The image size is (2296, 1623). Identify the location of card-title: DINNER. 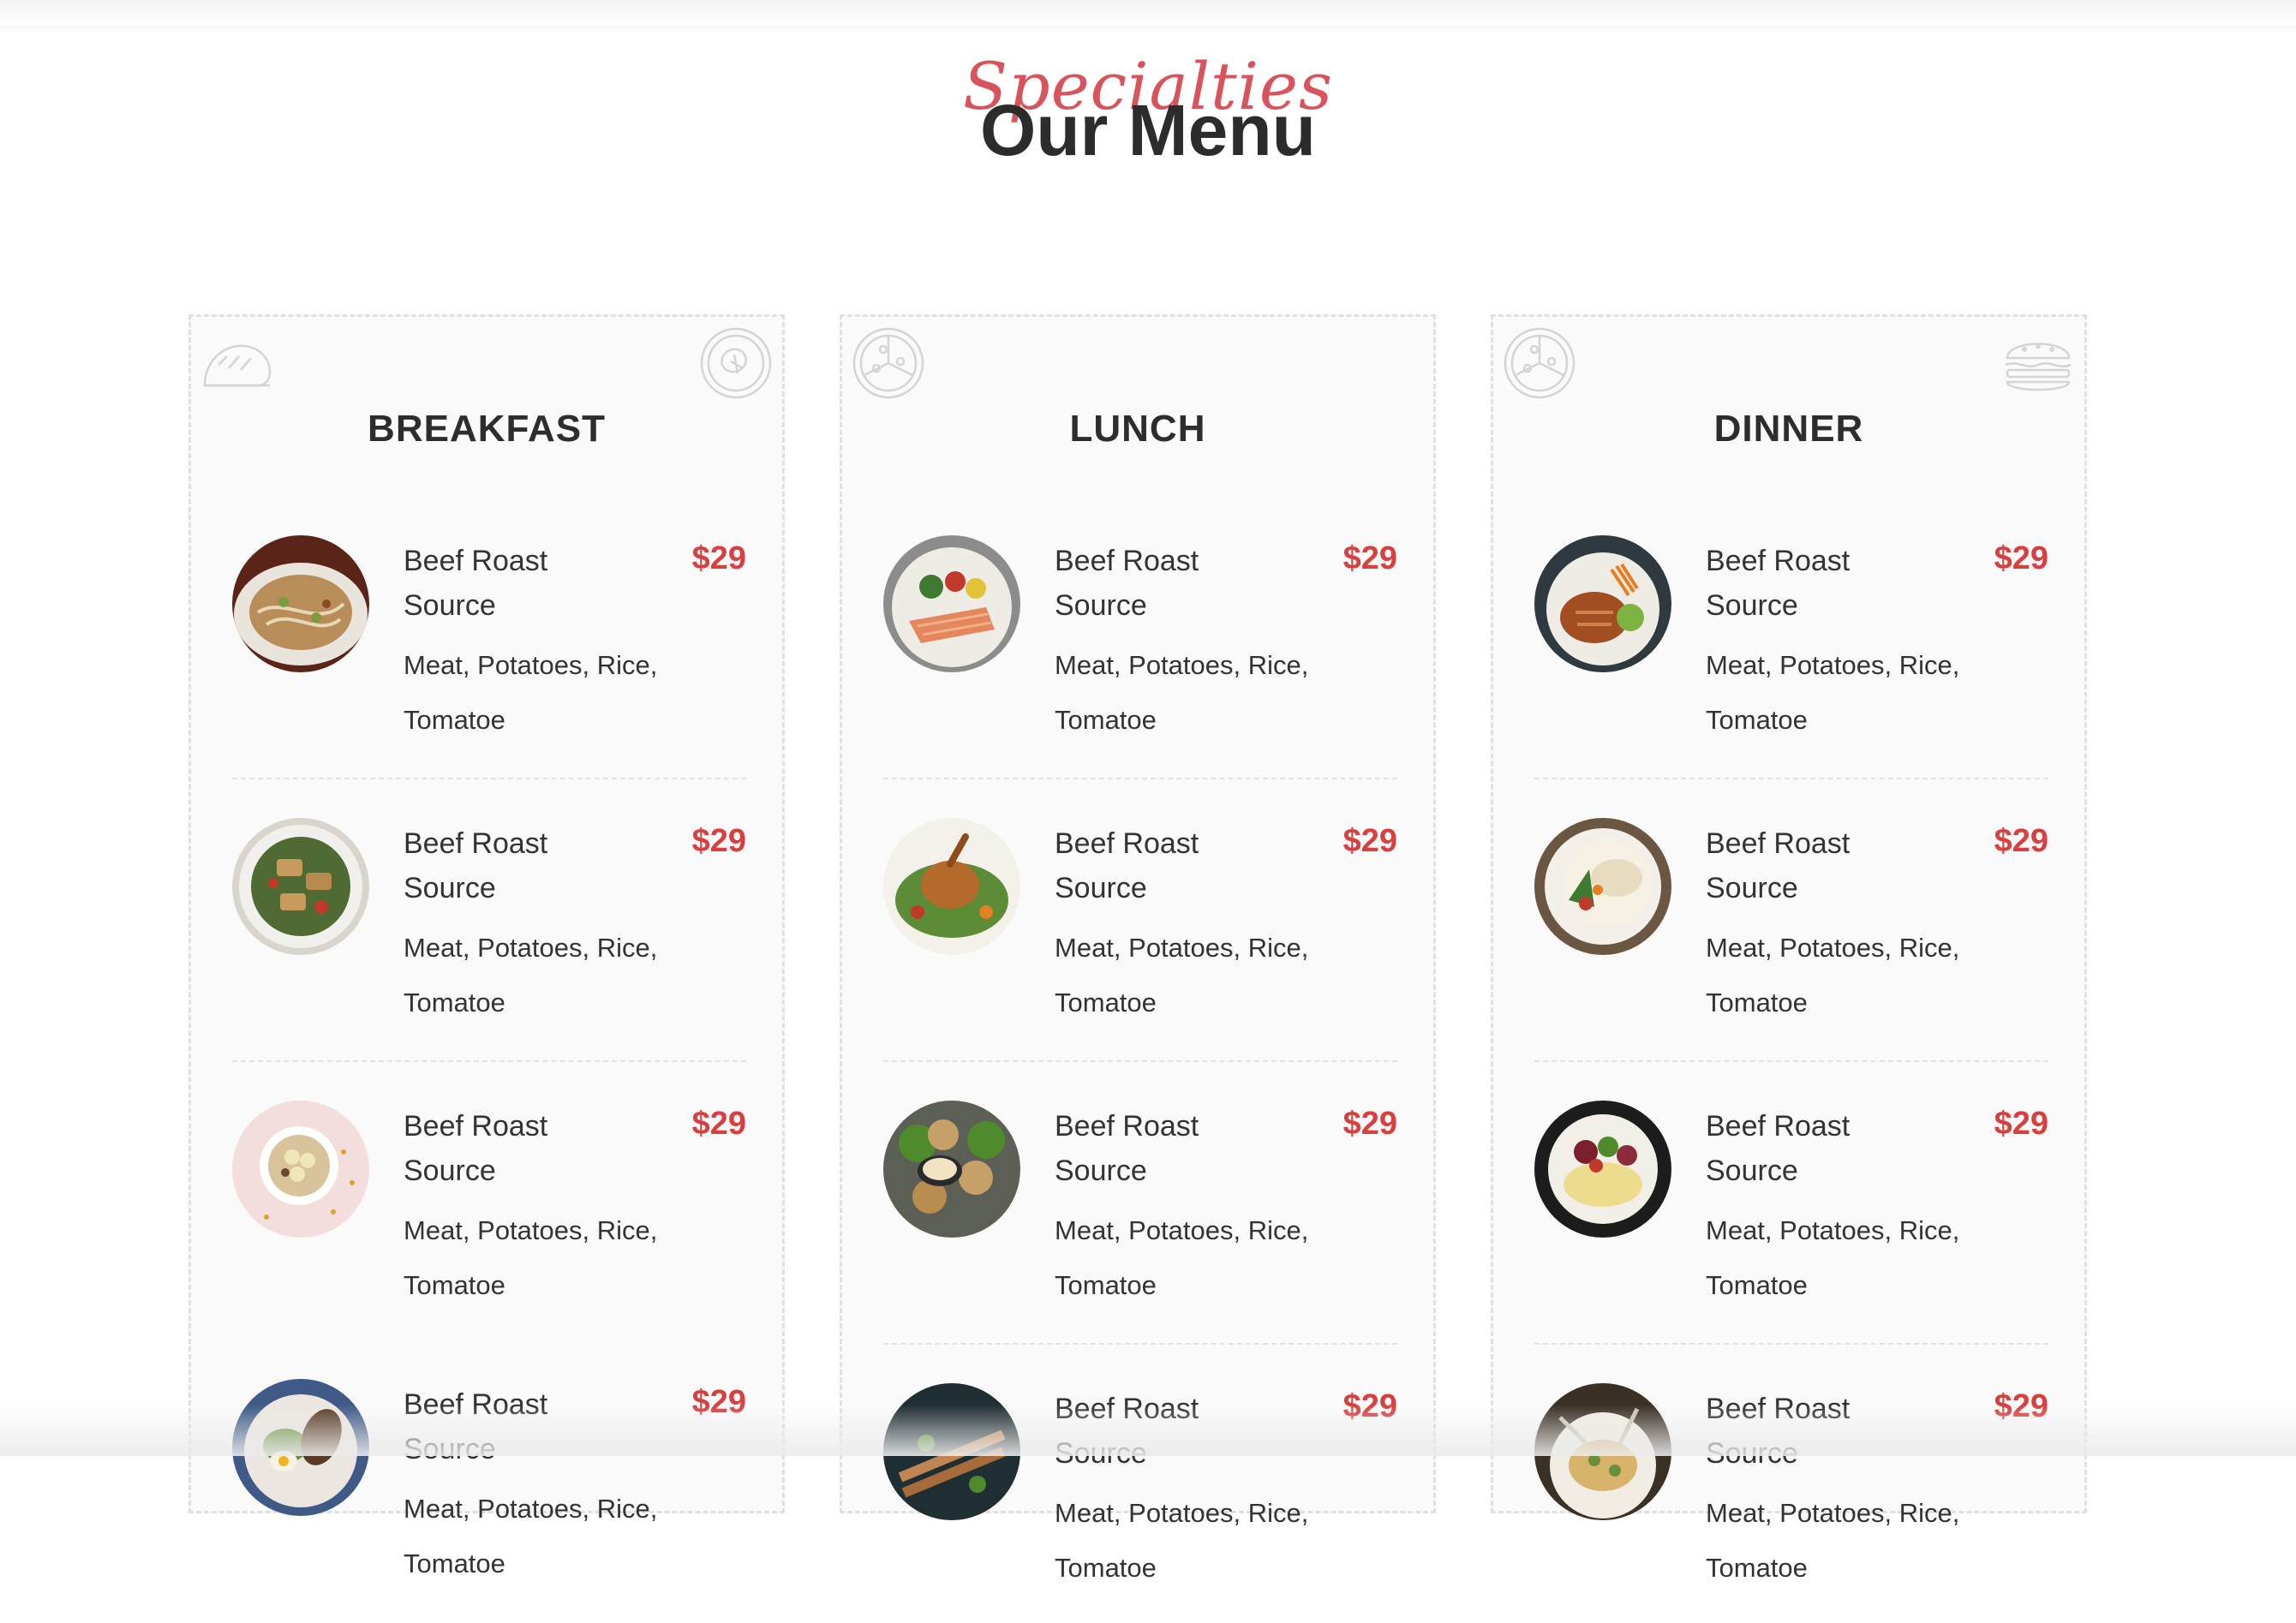
(1788, 429).